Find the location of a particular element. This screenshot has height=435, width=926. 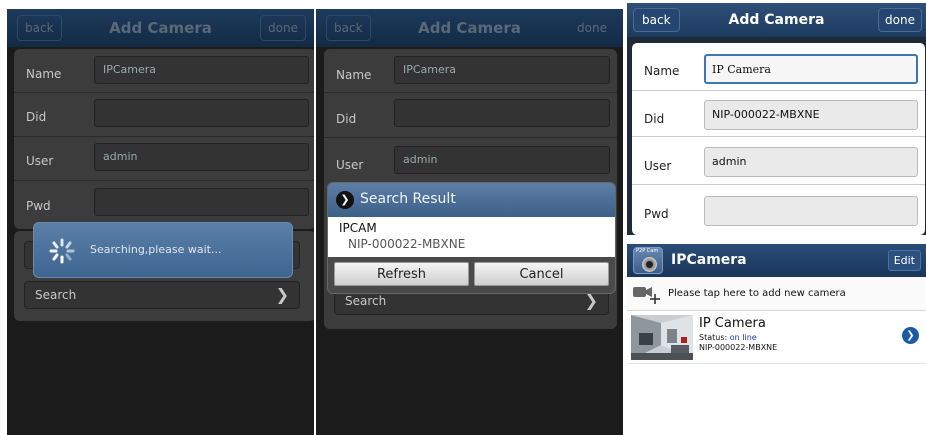

camera-status: Status: on line is located at coordinates (728, 337).